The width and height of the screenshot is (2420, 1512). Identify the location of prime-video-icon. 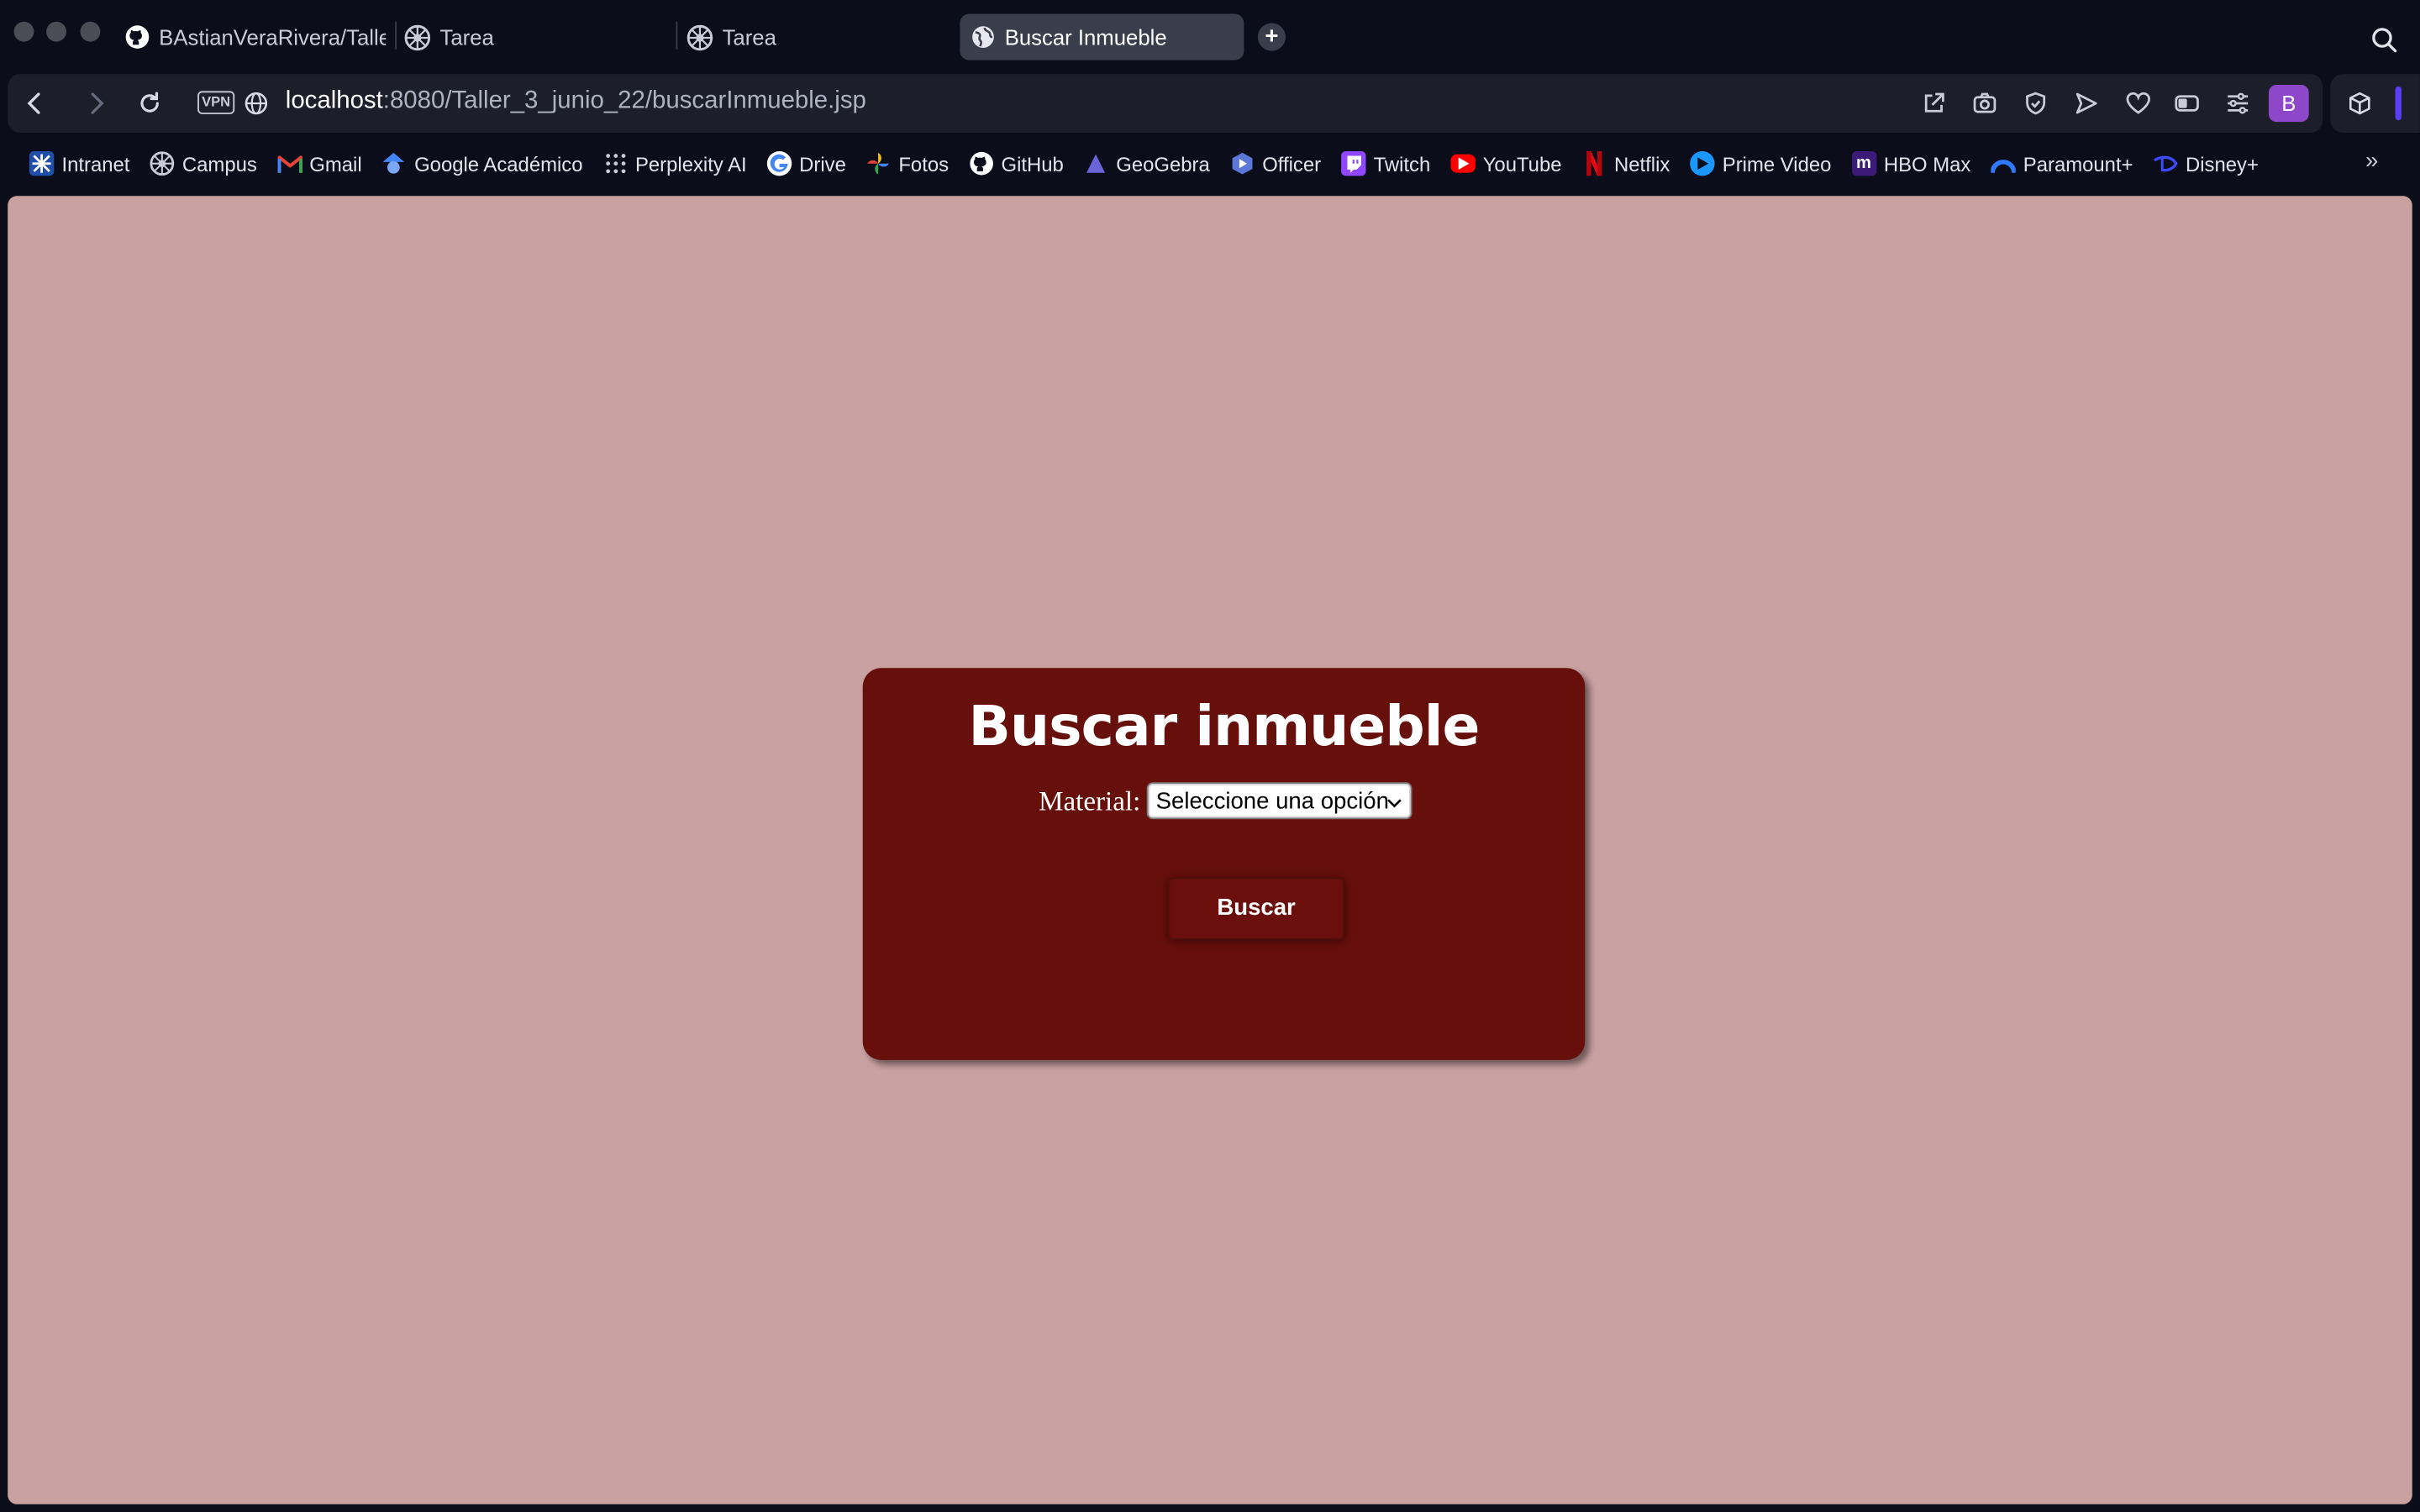
(1703, 163).